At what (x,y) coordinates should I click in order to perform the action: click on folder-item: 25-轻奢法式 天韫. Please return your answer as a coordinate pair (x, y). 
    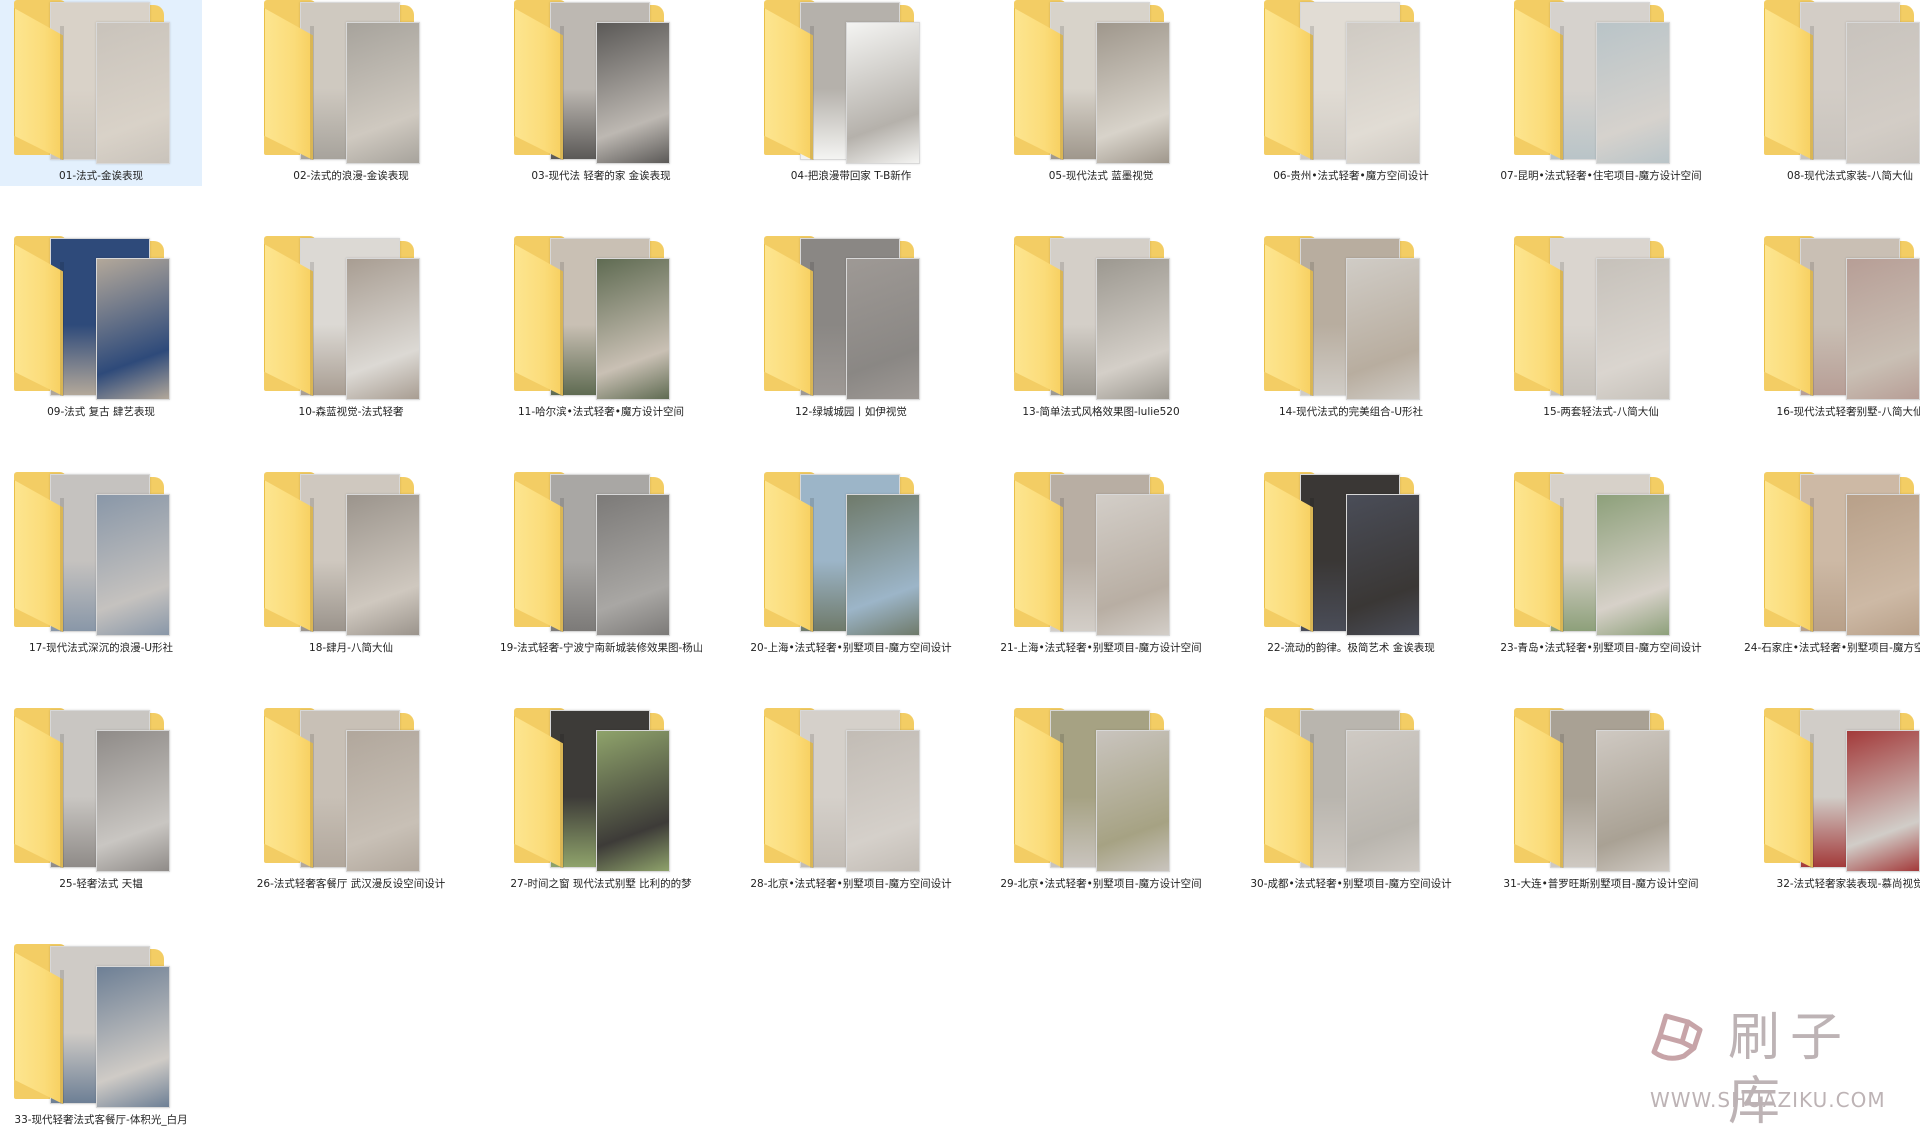
    Looking at the image, I should click on (125, 826).